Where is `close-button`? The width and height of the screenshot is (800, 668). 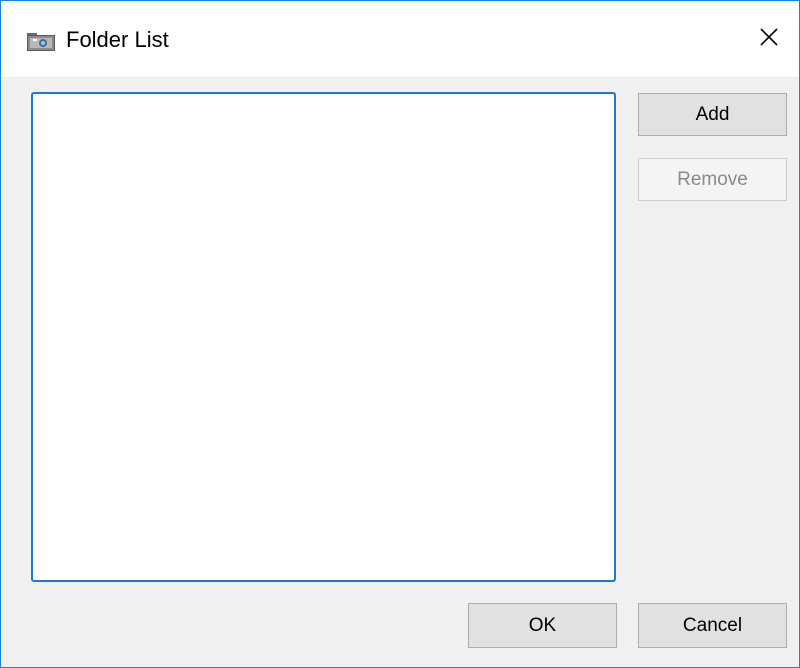 close-button is located at coordinates (769, 39).